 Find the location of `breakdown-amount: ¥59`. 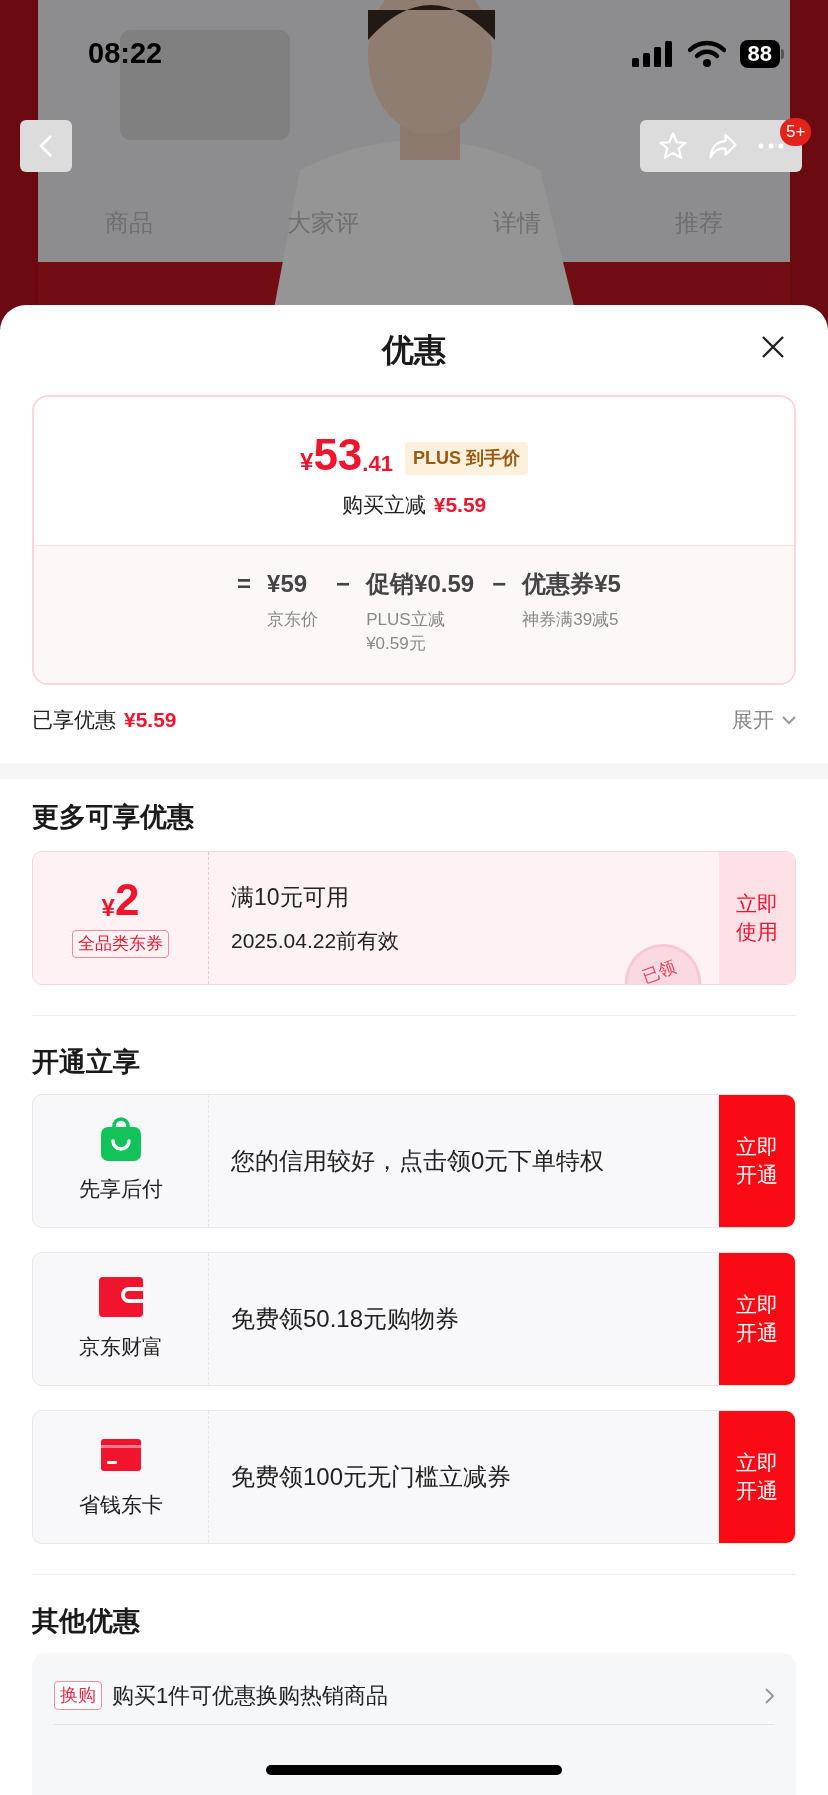

breakdown-amount: ¥59 is located at coordinates (288, 584).